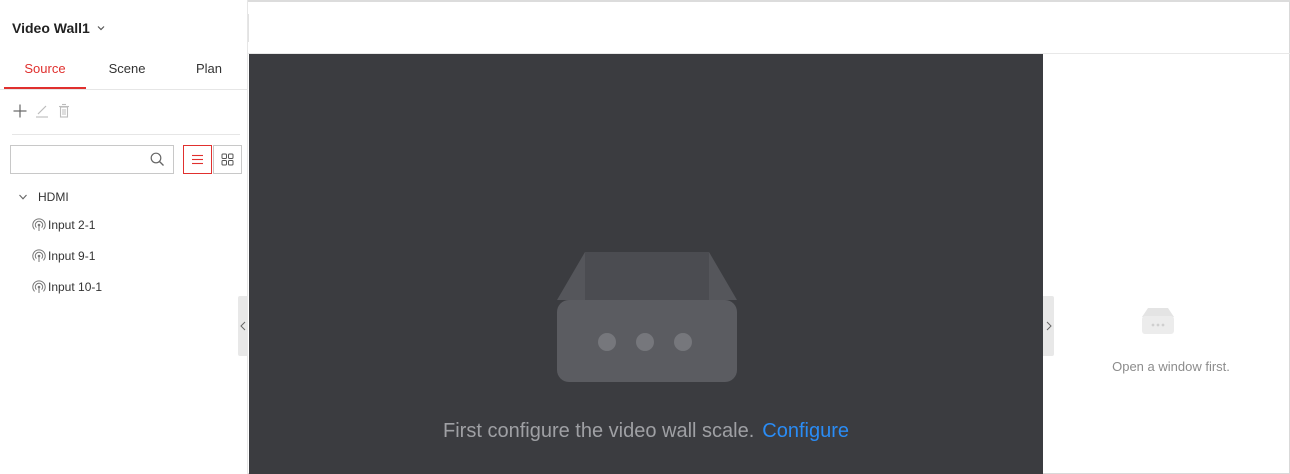 The height and width of the screenshot is (474, 1290). I want to click on search-icon, so click(157, 159).